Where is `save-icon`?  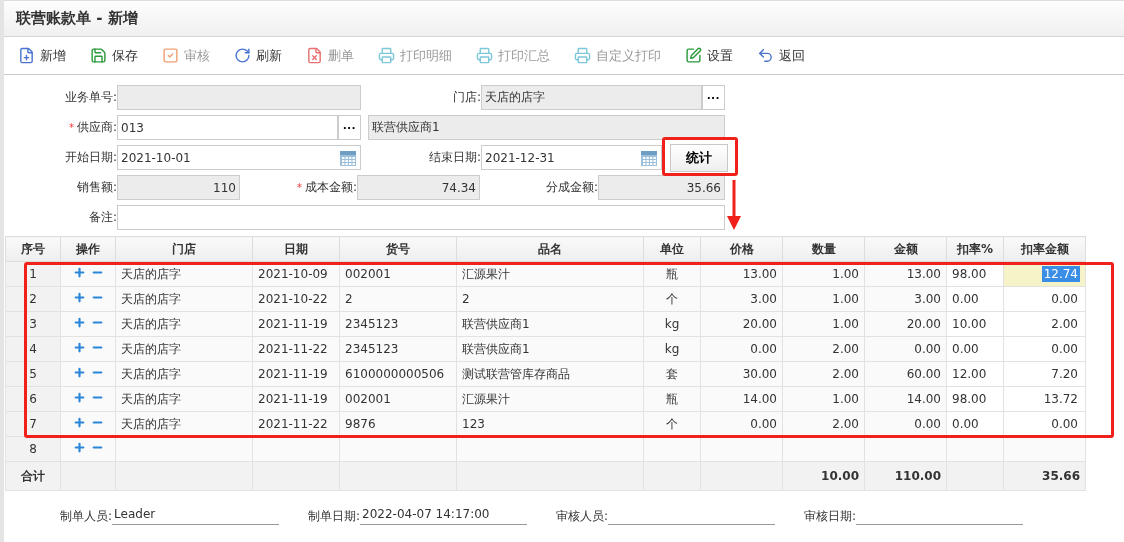
save-icon is located at coordinates (98, 55).